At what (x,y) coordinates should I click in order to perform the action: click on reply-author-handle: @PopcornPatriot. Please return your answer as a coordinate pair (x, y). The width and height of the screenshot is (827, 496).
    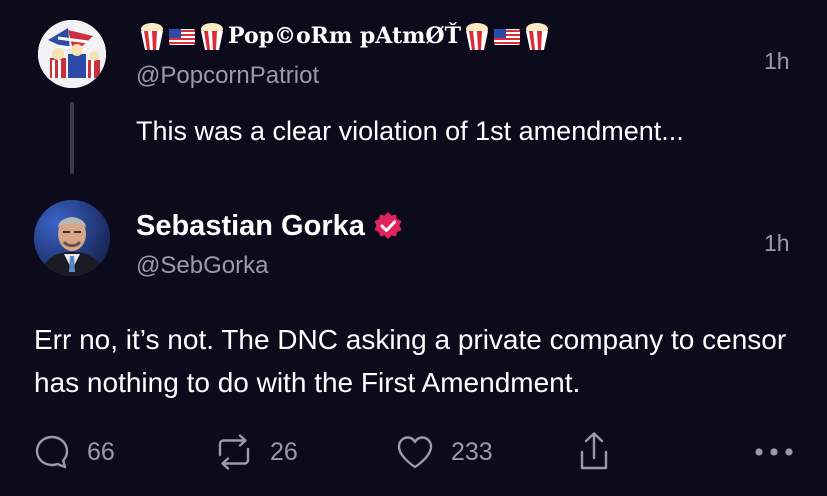
    Looking at the image, I should click on (227, 76).